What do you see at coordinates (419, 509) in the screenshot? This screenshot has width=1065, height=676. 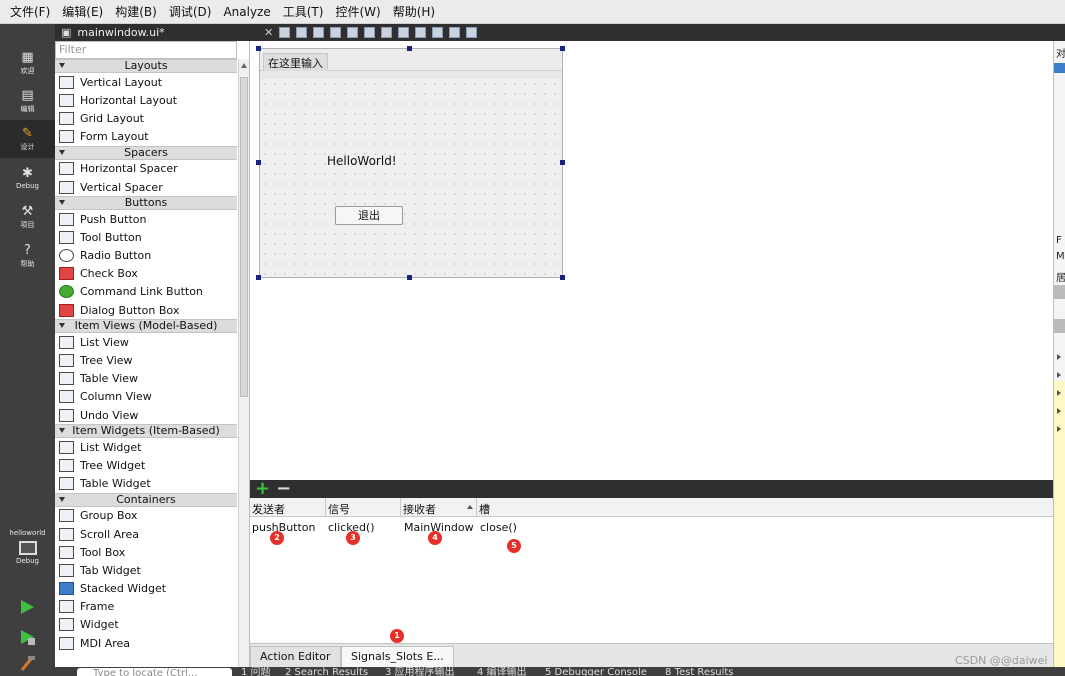 I see `header-receiver: 接收者` at bounding box center [419, 509].